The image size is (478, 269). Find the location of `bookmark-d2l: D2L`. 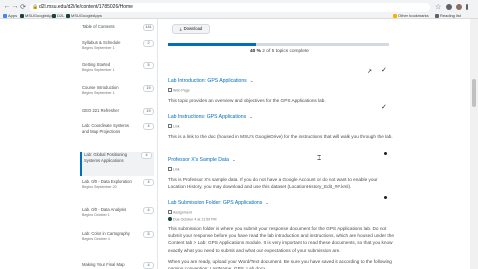

bookmark-d2l: D2L is located at coordinates (58, 15).